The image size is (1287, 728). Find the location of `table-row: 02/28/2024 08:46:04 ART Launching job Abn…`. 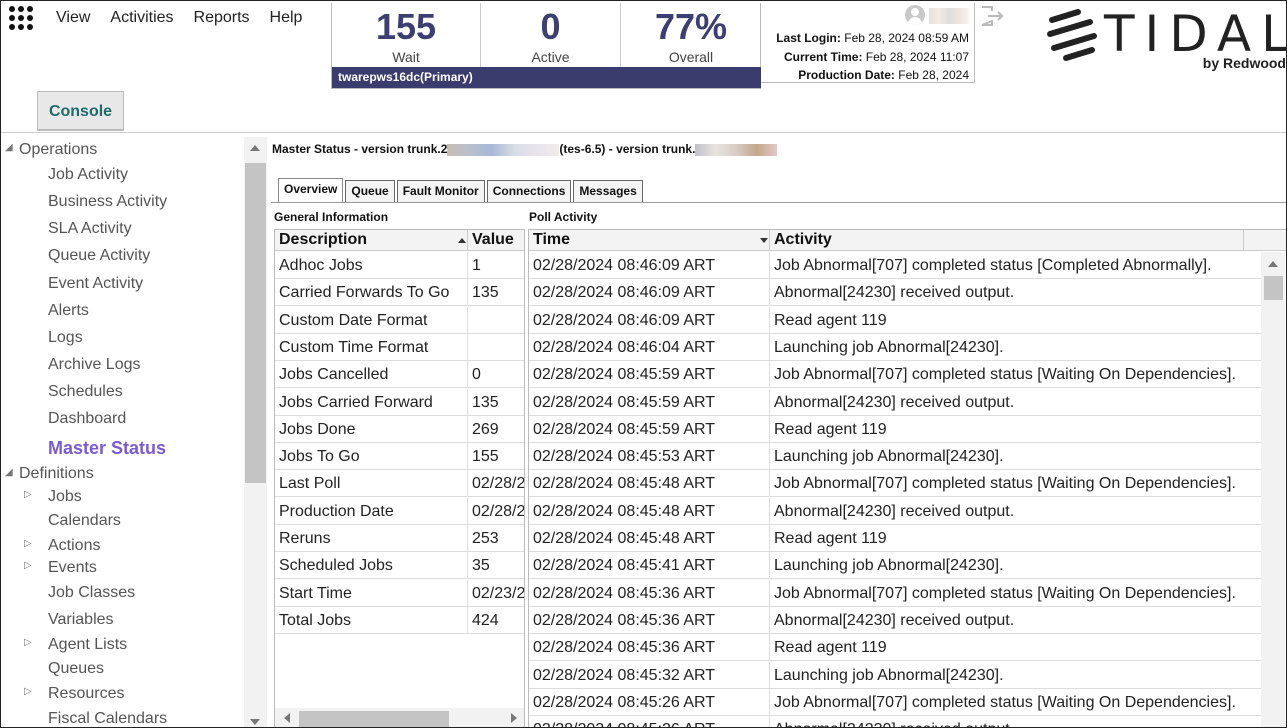

table-row: 02/28/2024 08:46:04 ART Launching job Abn… is located at coordinates (895, 347).